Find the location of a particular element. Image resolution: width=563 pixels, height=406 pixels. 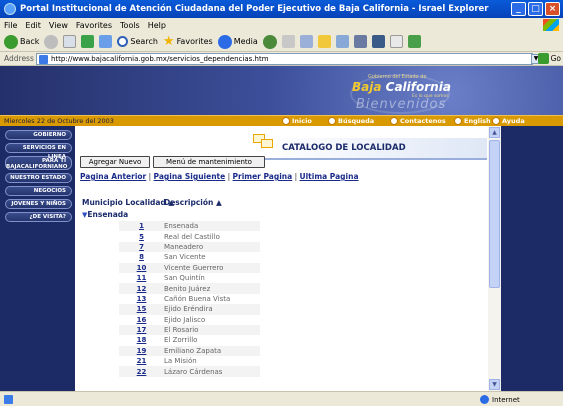

refresh-icon is located at coordinates (88, 41).